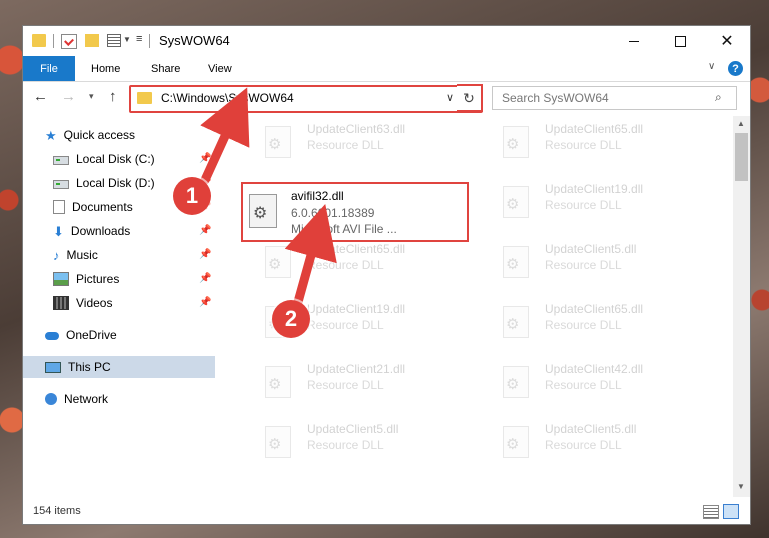 This screenshot has height=538, width=769. Describe the element at coordinates (92, 40) in the screenshot. I see `new-folder-icon` at that location.